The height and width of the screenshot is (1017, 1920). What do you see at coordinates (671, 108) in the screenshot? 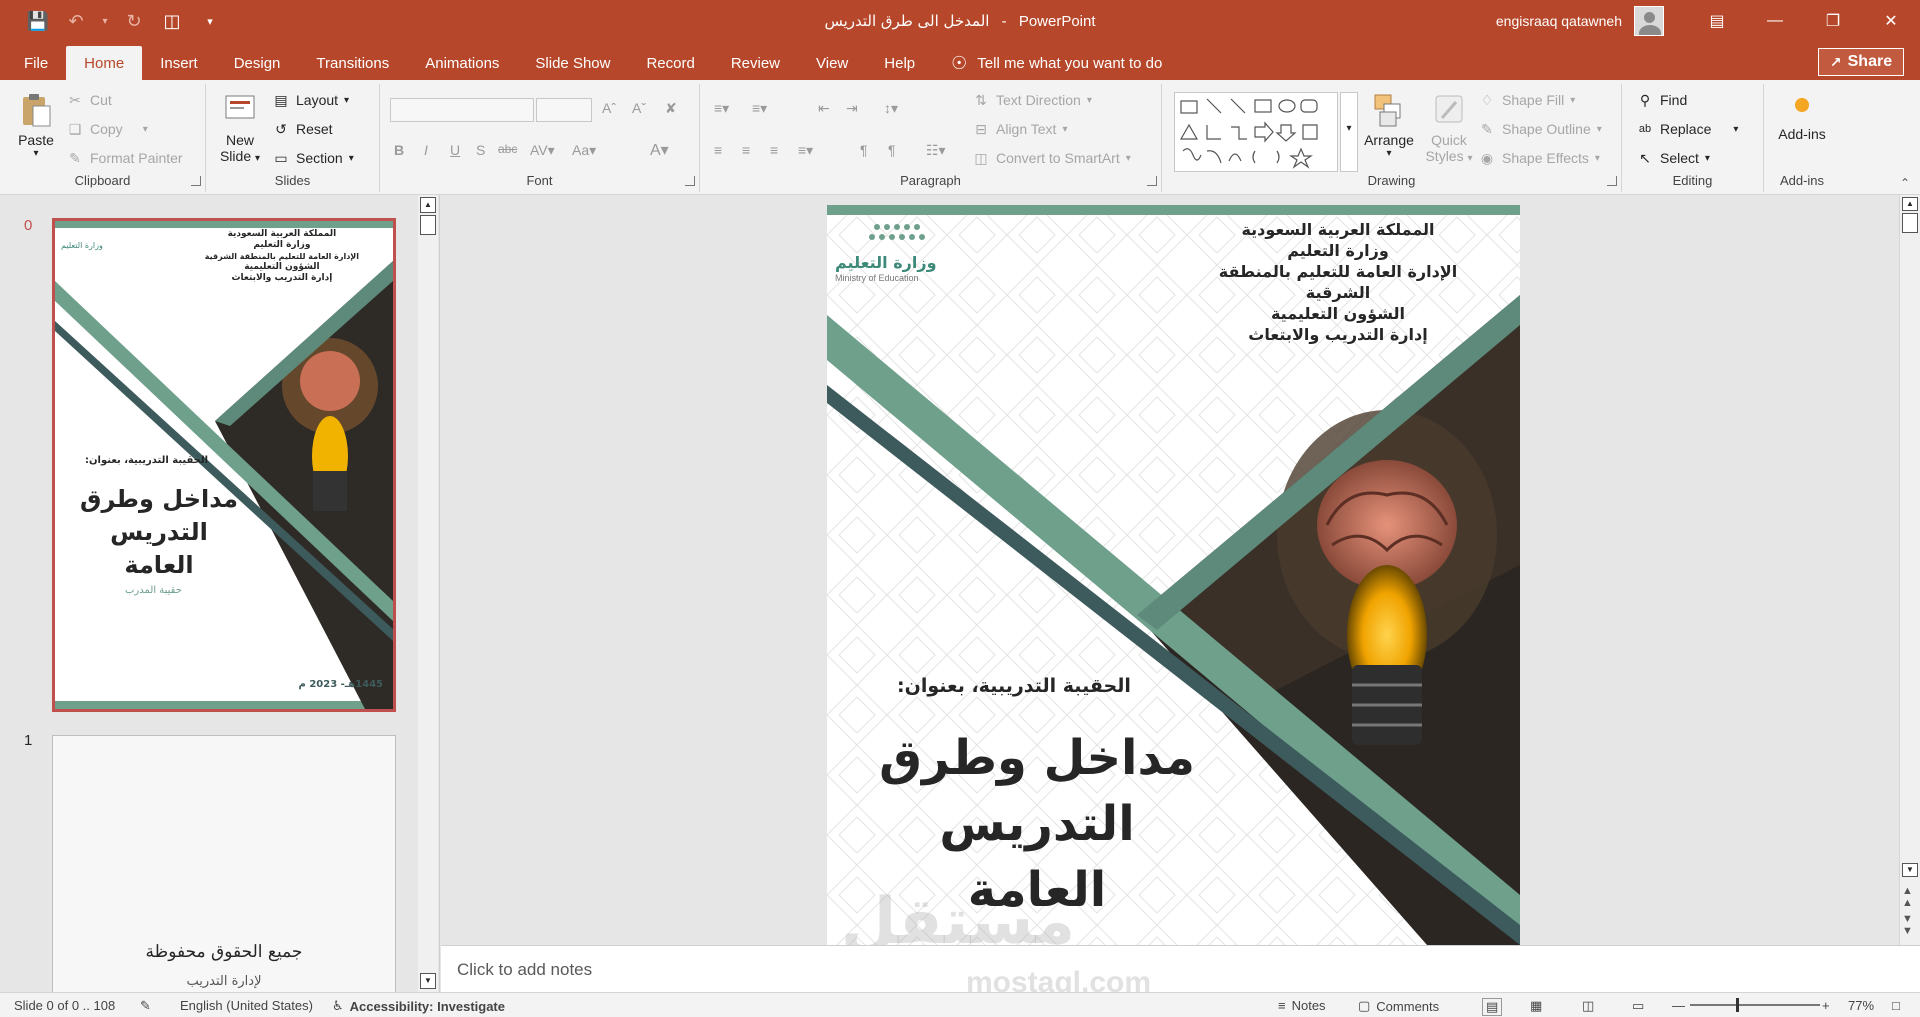
I see `clear-formatting-icon: ✘` at bounding box center [671, 108].